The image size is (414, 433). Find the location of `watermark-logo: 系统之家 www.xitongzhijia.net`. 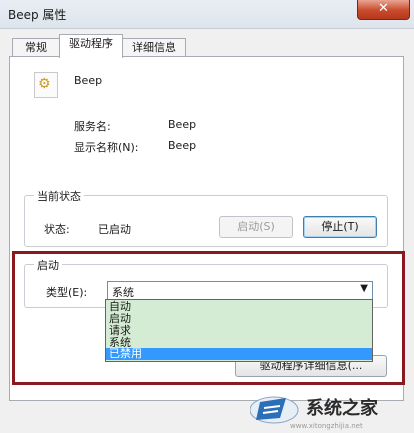

watermark-logo: 系统之家 www.xitongzhijia.net is located at coordinates (331, 407).